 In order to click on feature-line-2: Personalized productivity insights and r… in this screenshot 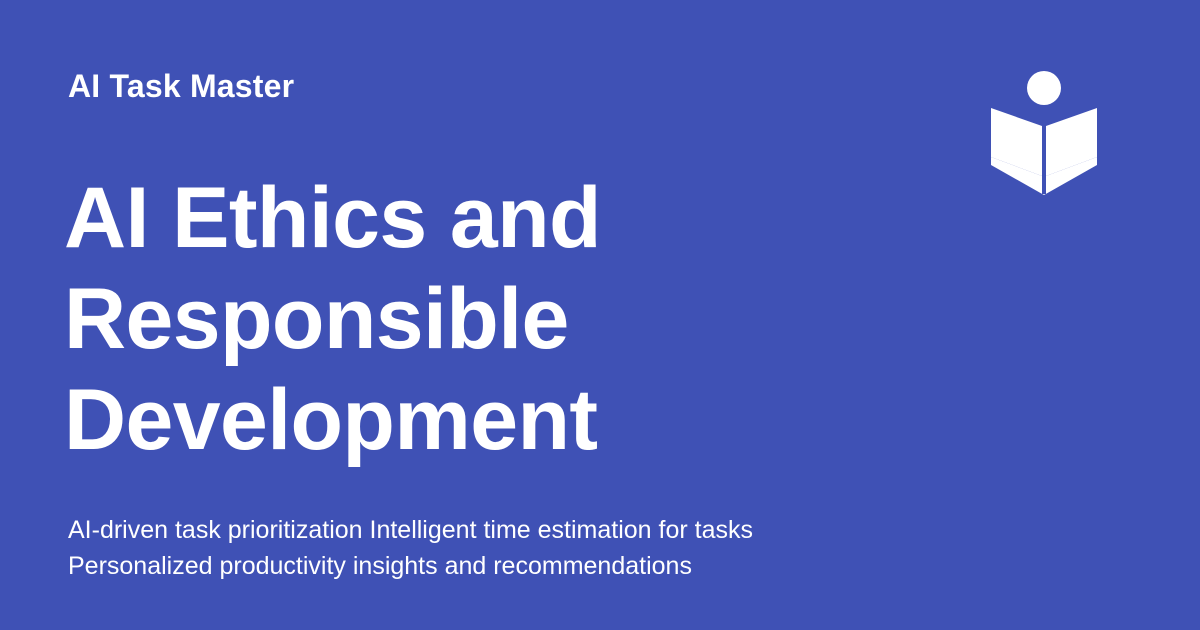, I will do `click(380, 566)`.